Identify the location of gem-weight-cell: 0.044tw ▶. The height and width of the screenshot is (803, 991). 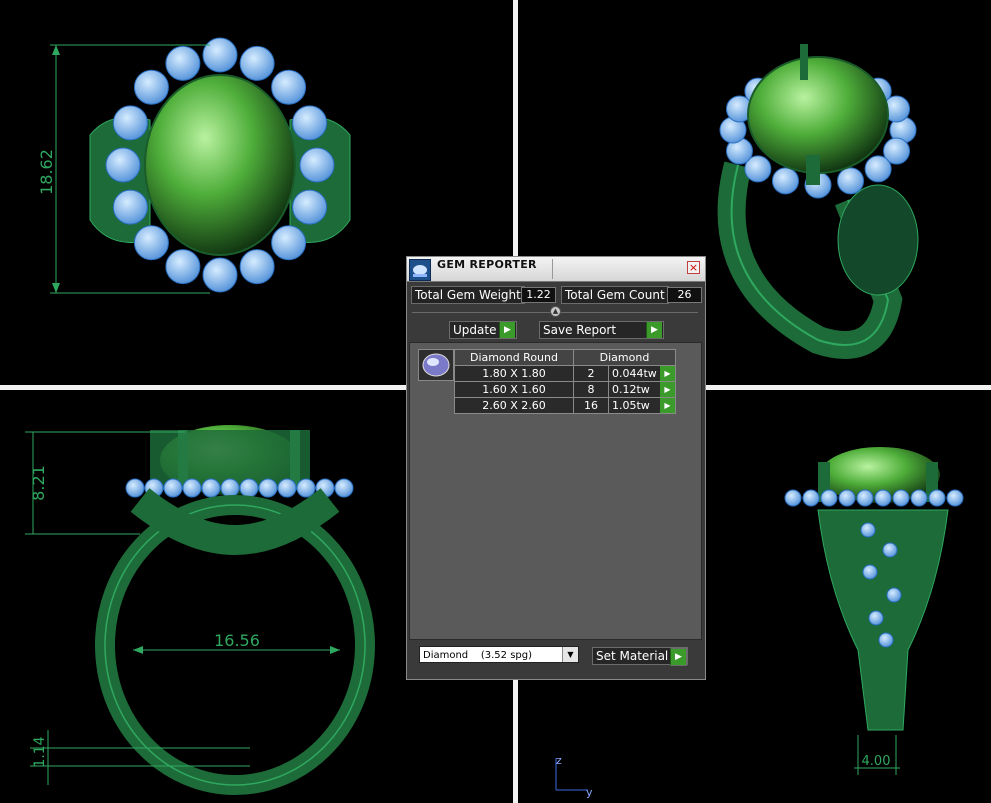
(642, 373).